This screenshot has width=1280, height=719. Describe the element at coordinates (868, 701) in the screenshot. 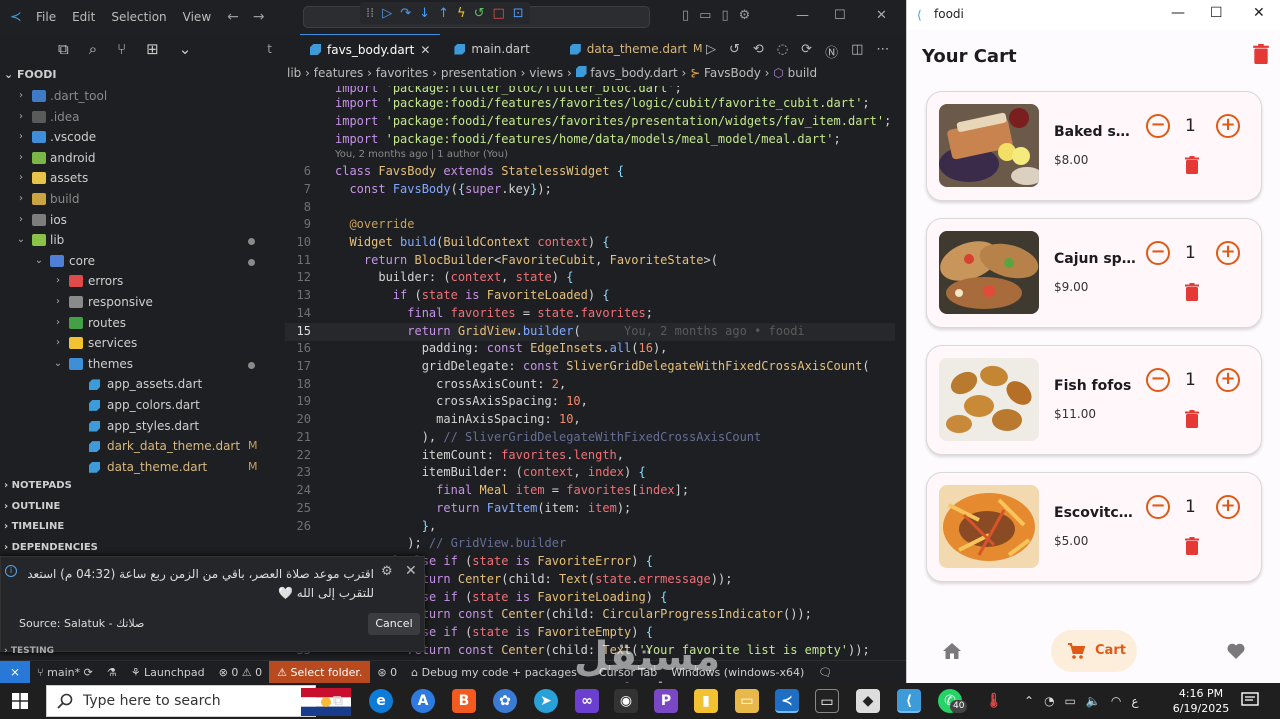

I see `app-icon: ◆` at that location.